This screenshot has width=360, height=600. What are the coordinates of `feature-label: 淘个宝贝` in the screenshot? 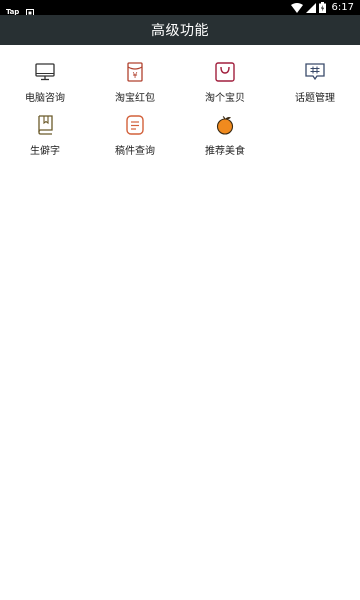 It's located at (225, 98).